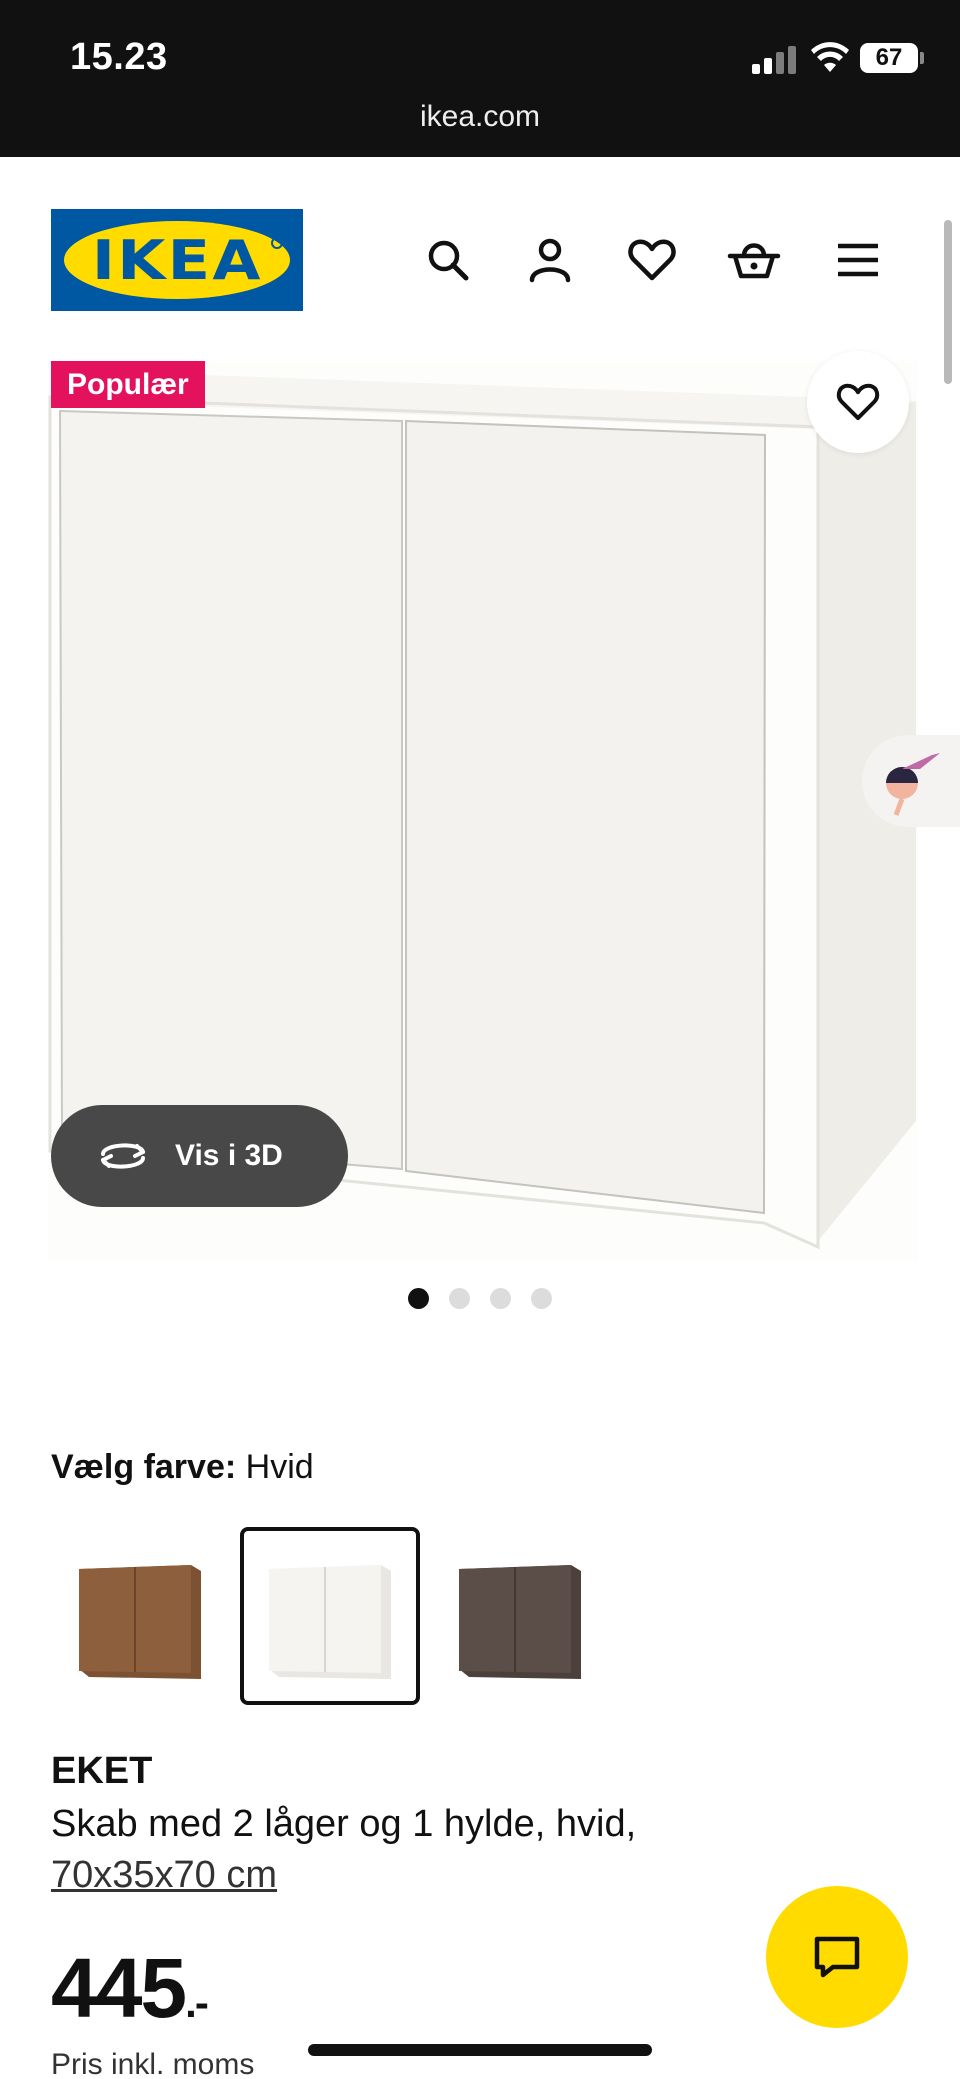  What do you see at coordinates (480, 1298) in the screenshot?
I see `gallery-pagination` at bounding box center [480, 1298].